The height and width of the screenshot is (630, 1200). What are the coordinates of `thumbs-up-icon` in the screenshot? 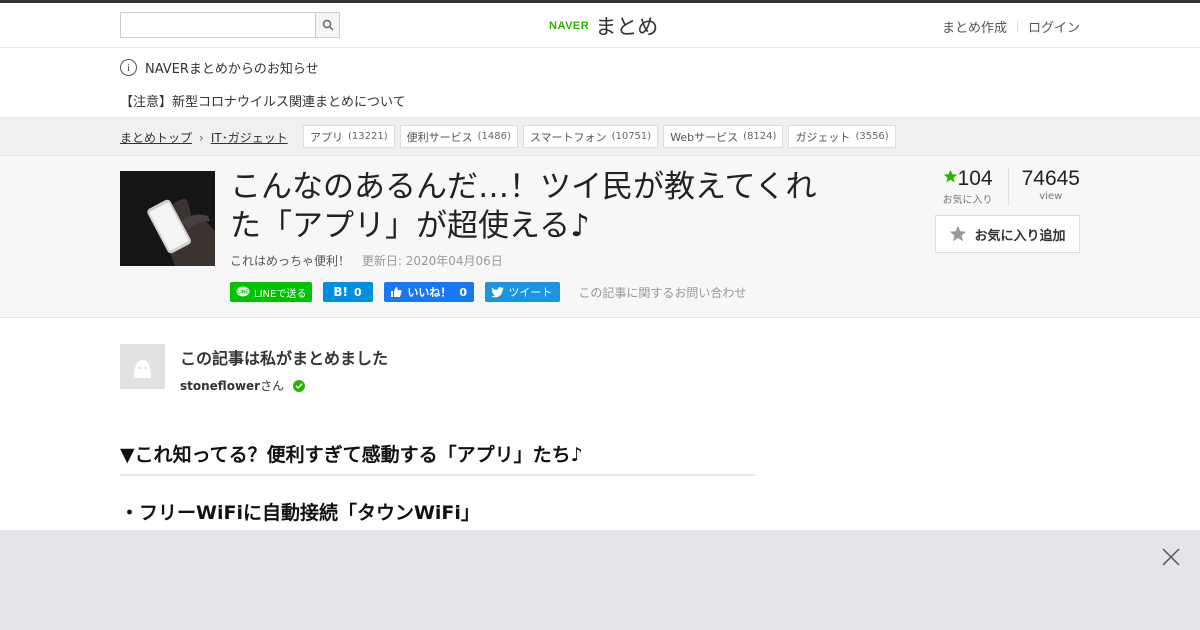 It's located at (396, 292).